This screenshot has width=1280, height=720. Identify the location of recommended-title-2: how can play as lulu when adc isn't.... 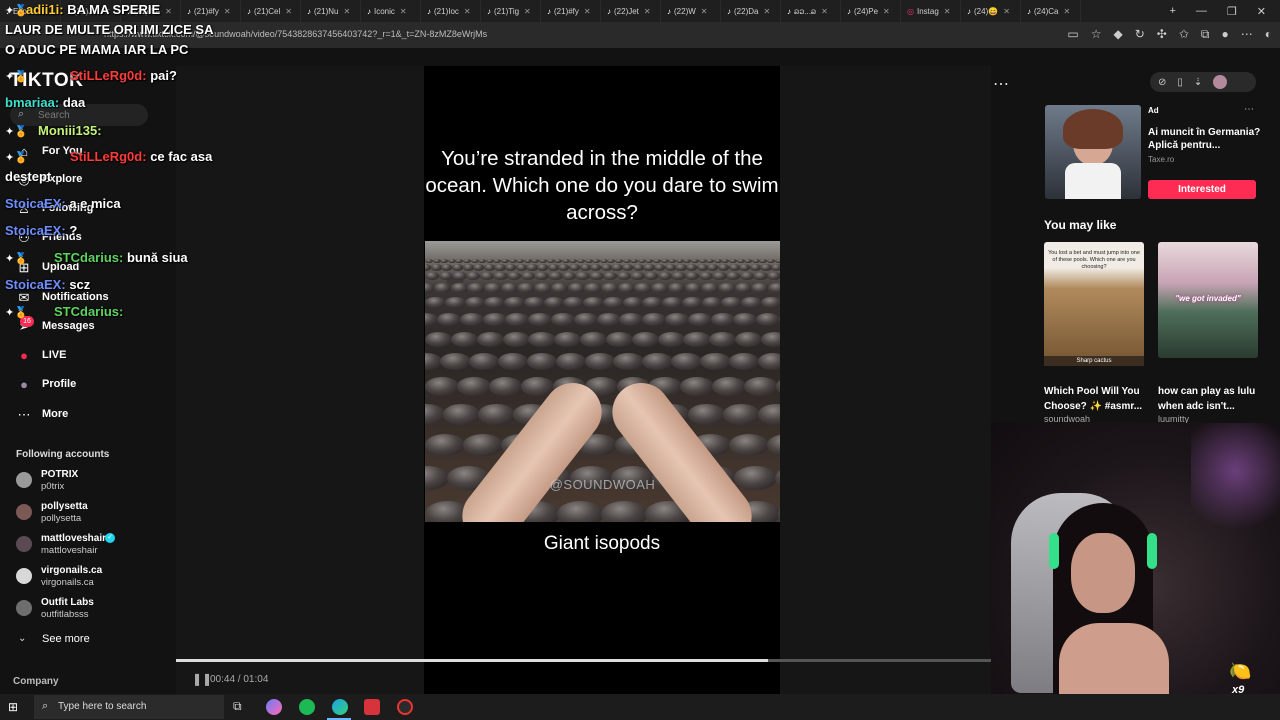
(1210, 399).